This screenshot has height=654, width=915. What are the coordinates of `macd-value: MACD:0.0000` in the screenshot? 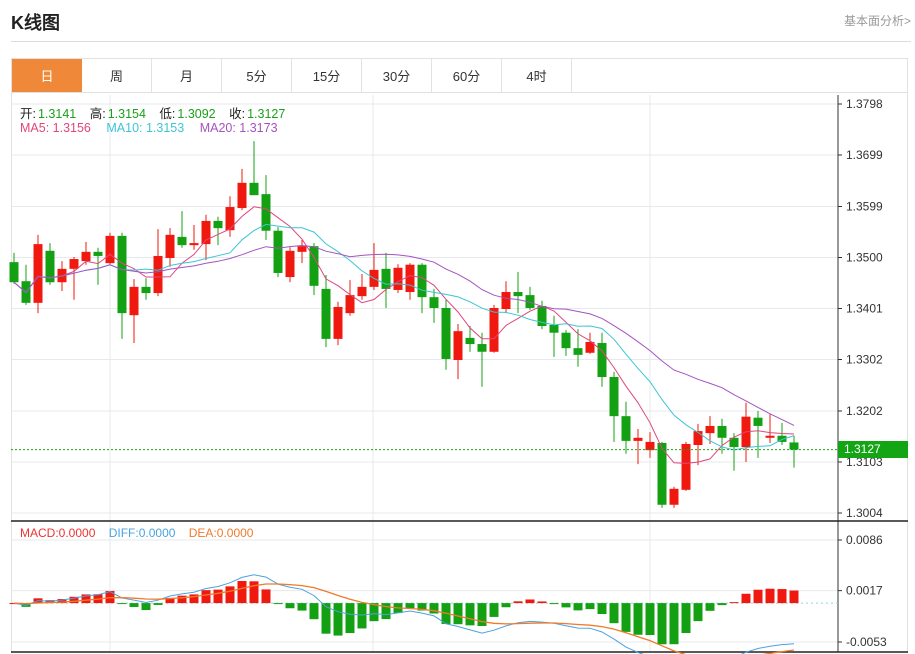 It's located at (58, 533).